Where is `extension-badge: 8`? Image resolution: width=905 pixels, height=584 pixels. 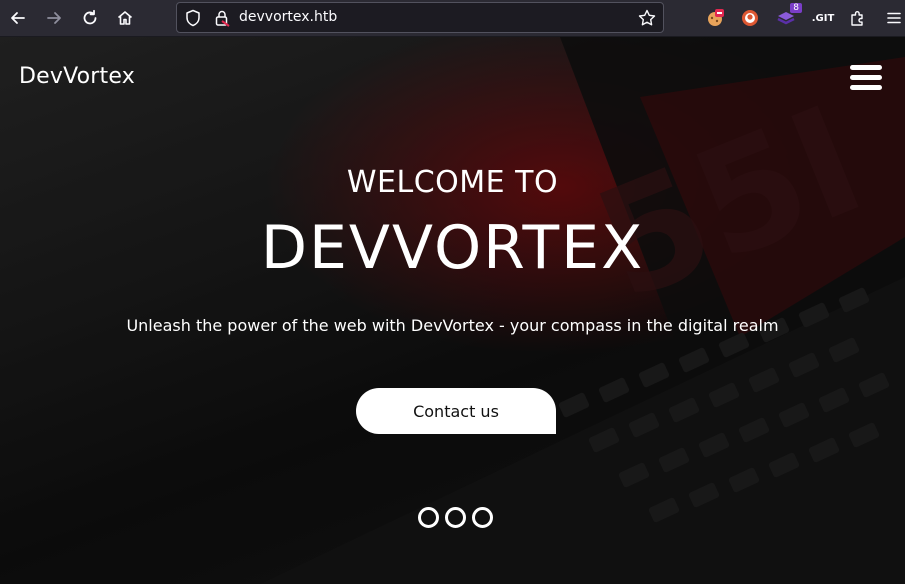
extension-badge: 8 is located at coordinates (796, 8).